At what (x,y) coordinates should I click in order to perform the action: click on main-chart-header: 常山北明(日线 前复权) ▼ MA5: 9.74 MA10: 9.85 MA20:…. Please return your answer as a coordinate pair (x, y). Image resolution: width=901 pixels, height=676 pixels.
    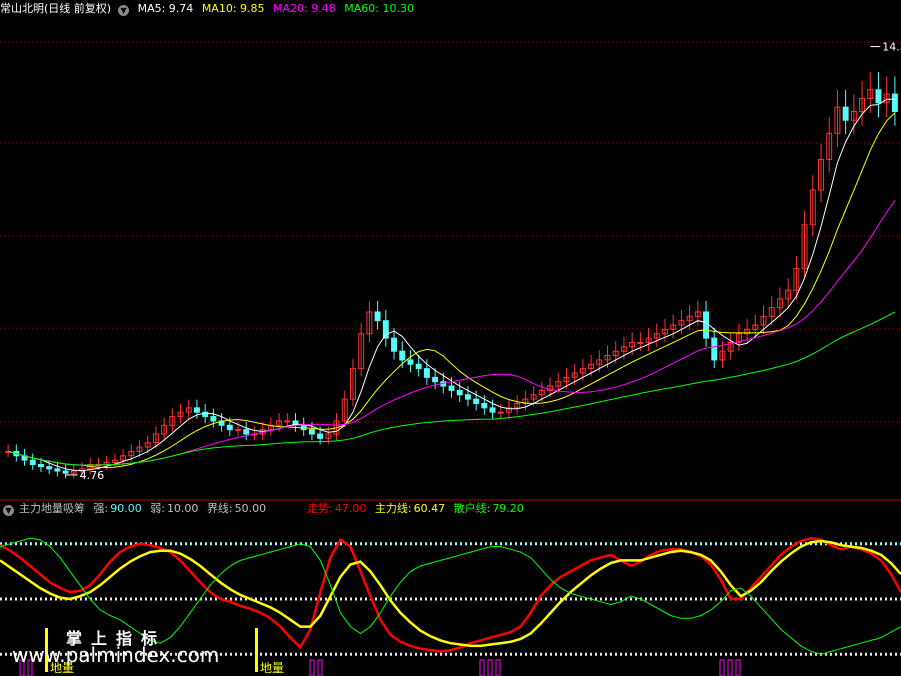
    Looking at the image, I should click on (209, 9).